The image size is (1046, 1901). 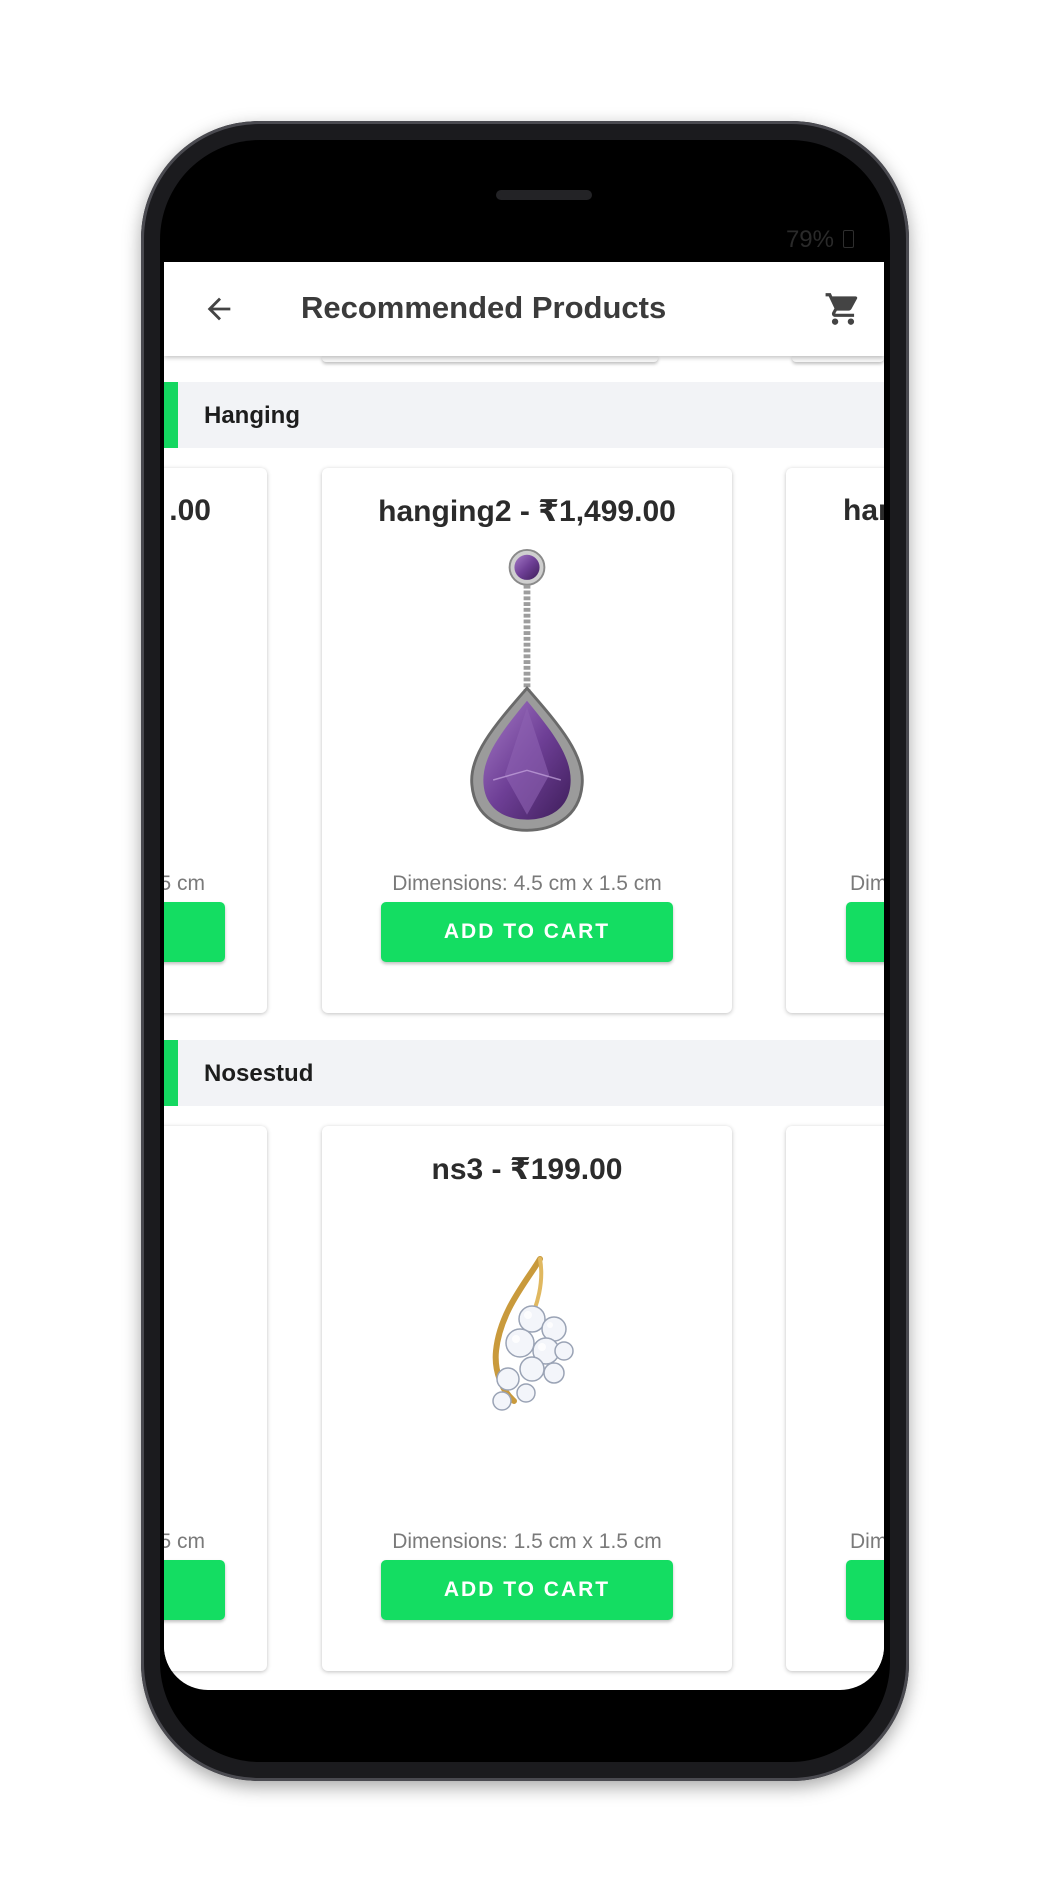 What do you see at coordinates (527, 511) in the screenshot?
I see `product-title: hanging2 - ₹1,499.00` at bounding box center [527, 511].